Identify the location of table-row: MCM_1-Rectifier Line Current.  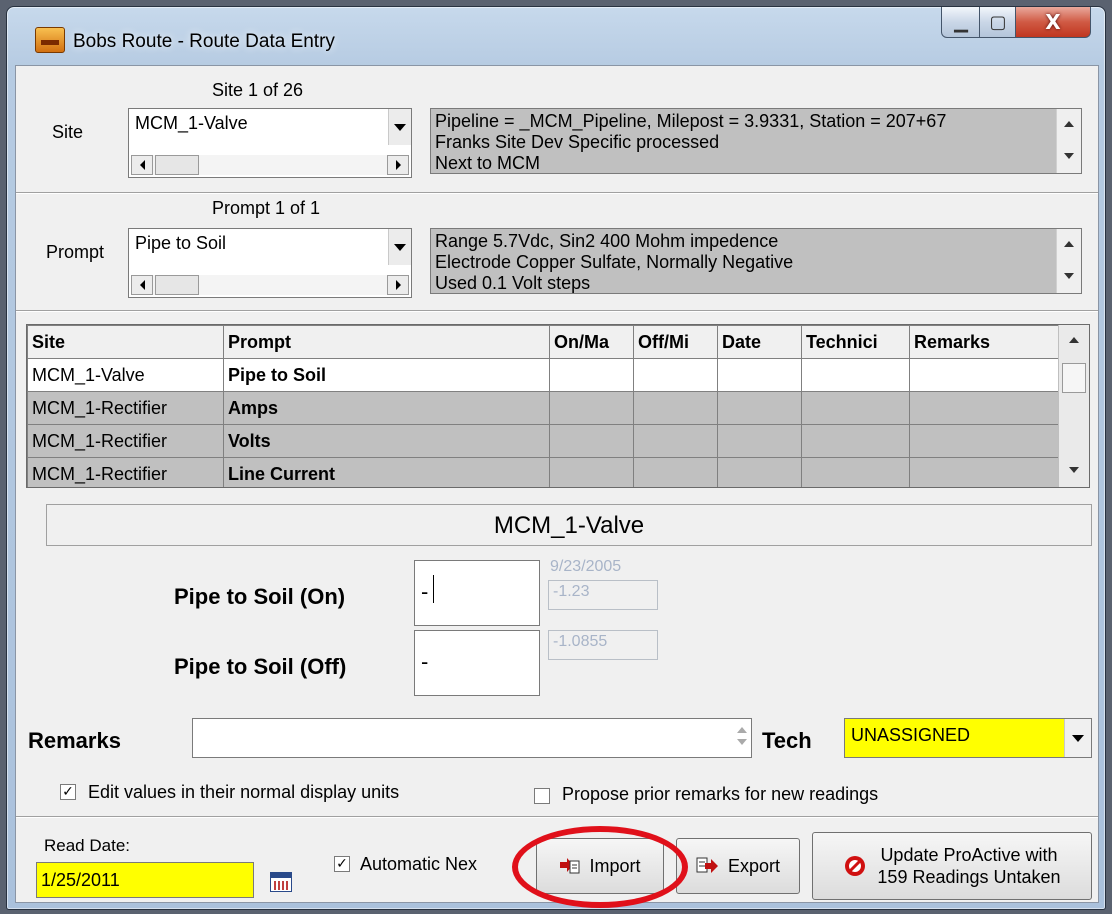
(544, 472).